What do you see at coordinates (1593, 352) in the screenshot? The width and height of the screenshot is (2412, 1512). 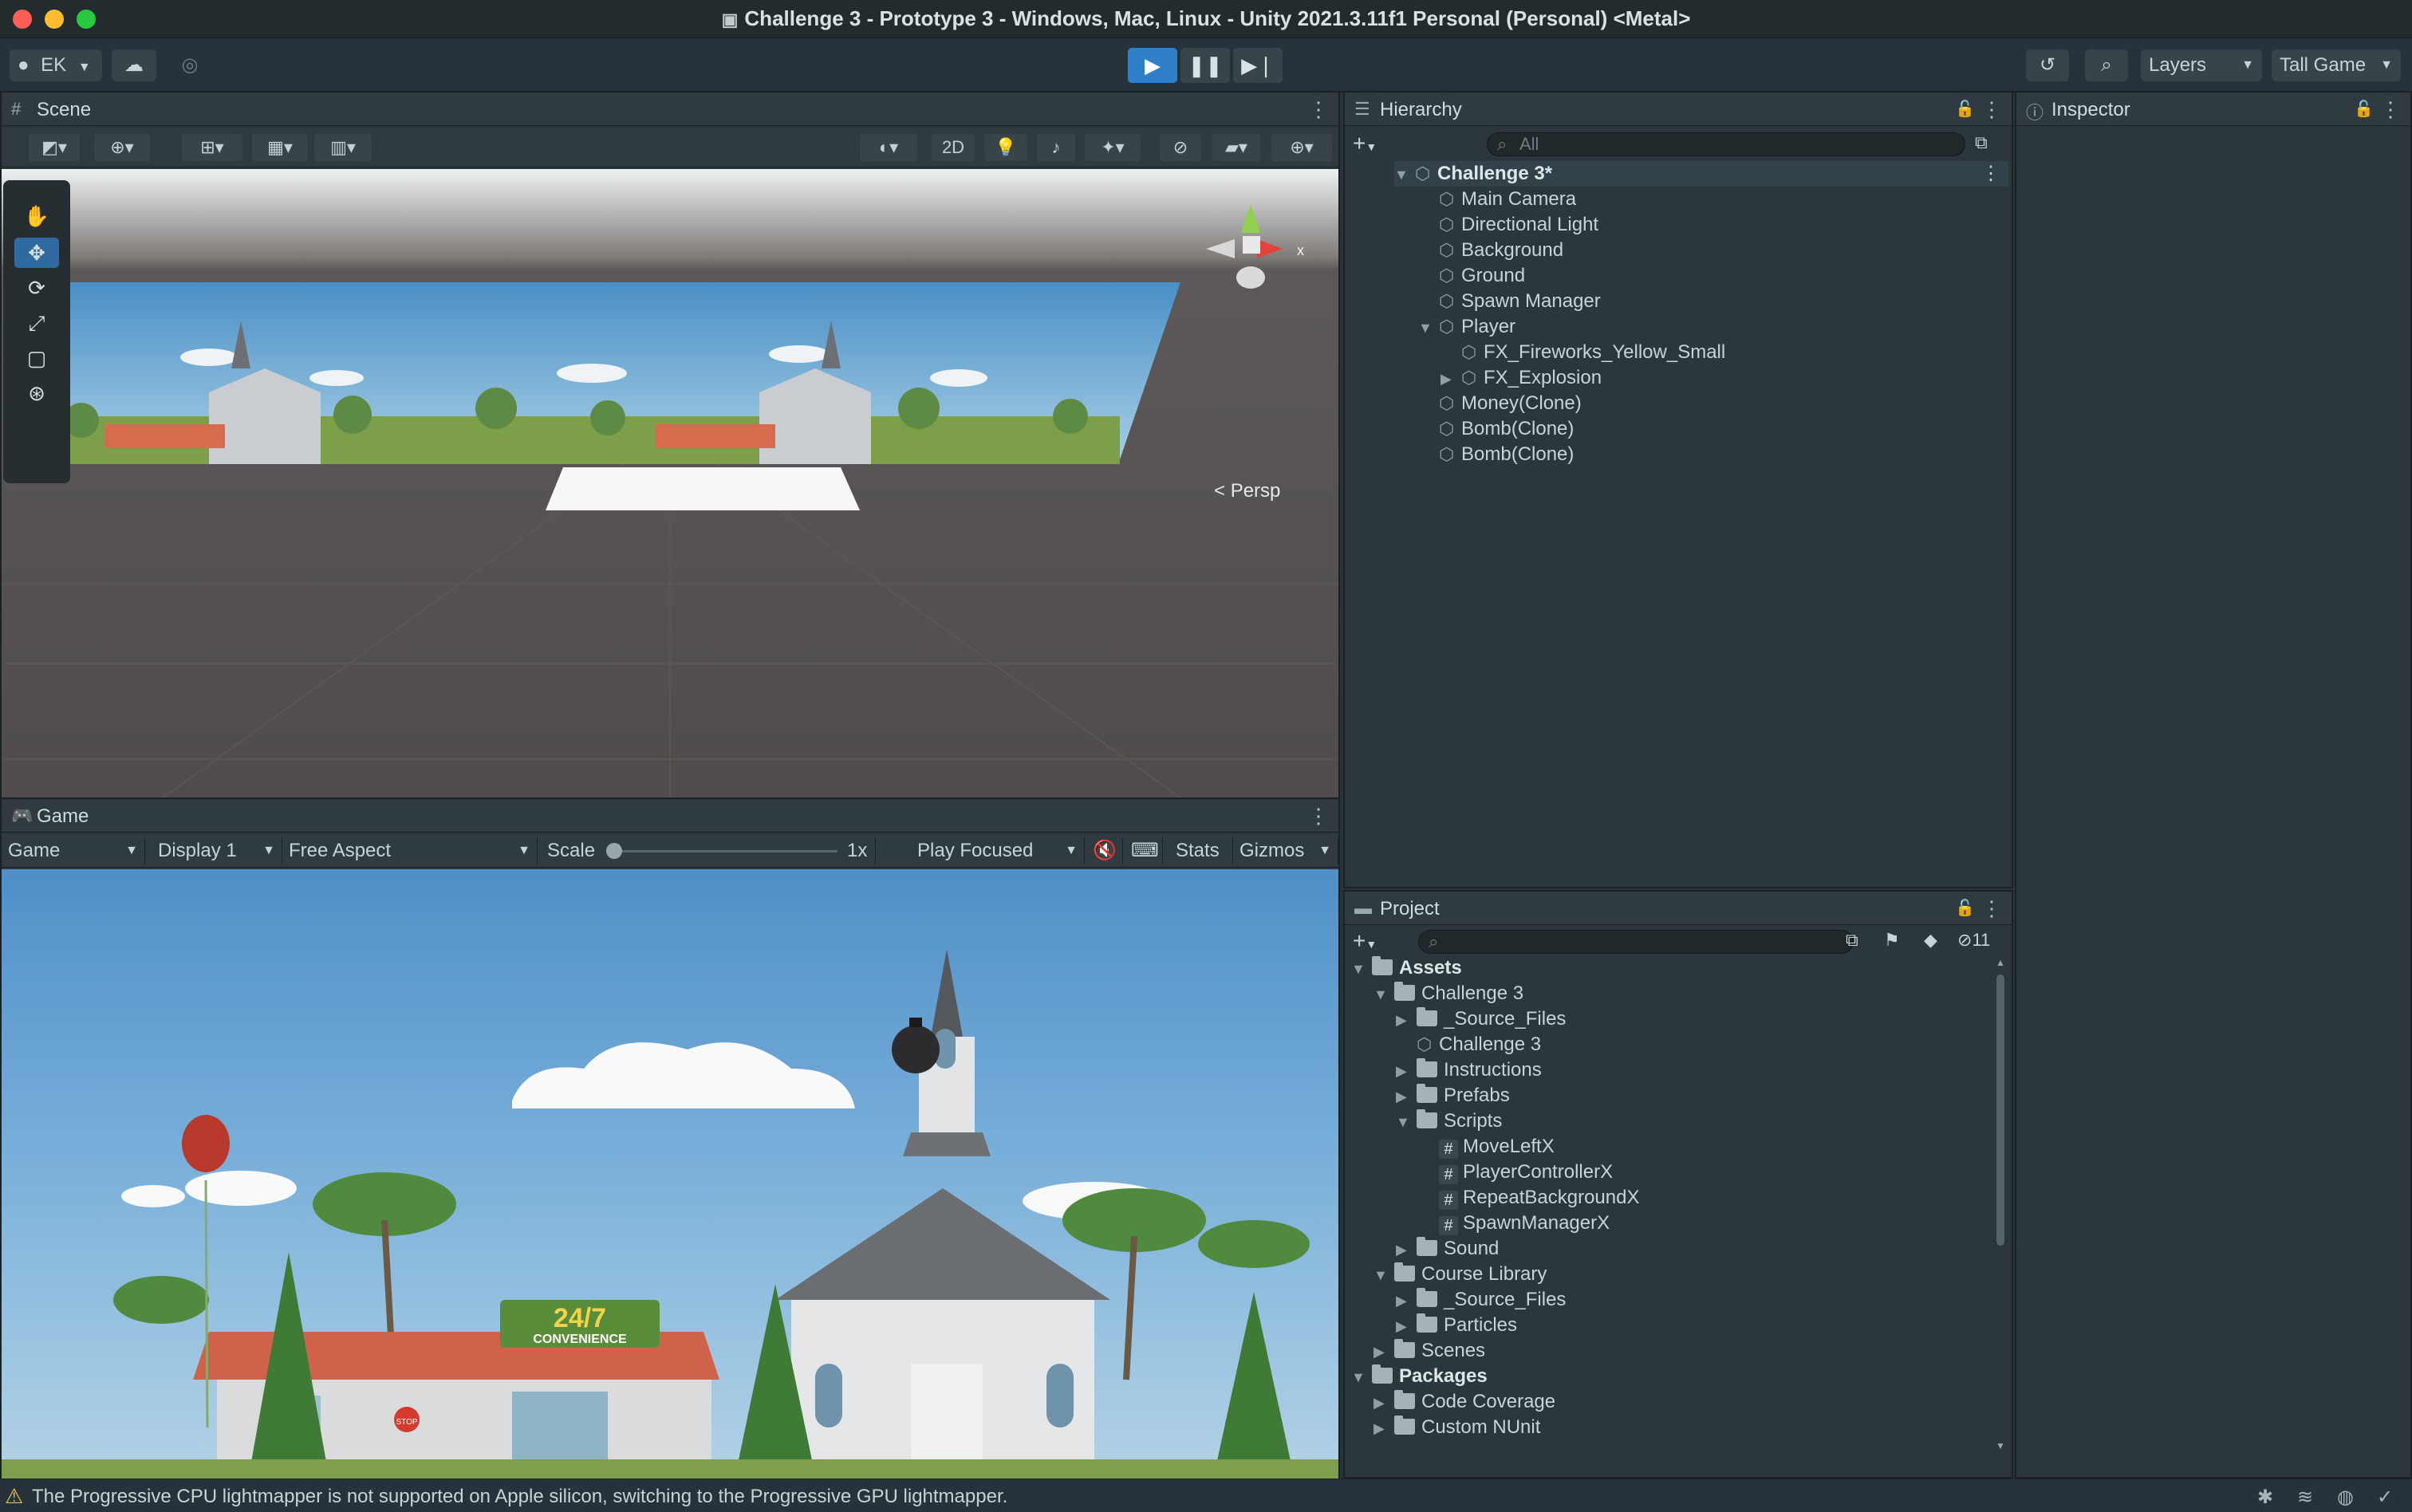 I see `hierarchy-item: ⬡ FX_Fireworks_Yellow_Small` at bounding box center [1593, 352].